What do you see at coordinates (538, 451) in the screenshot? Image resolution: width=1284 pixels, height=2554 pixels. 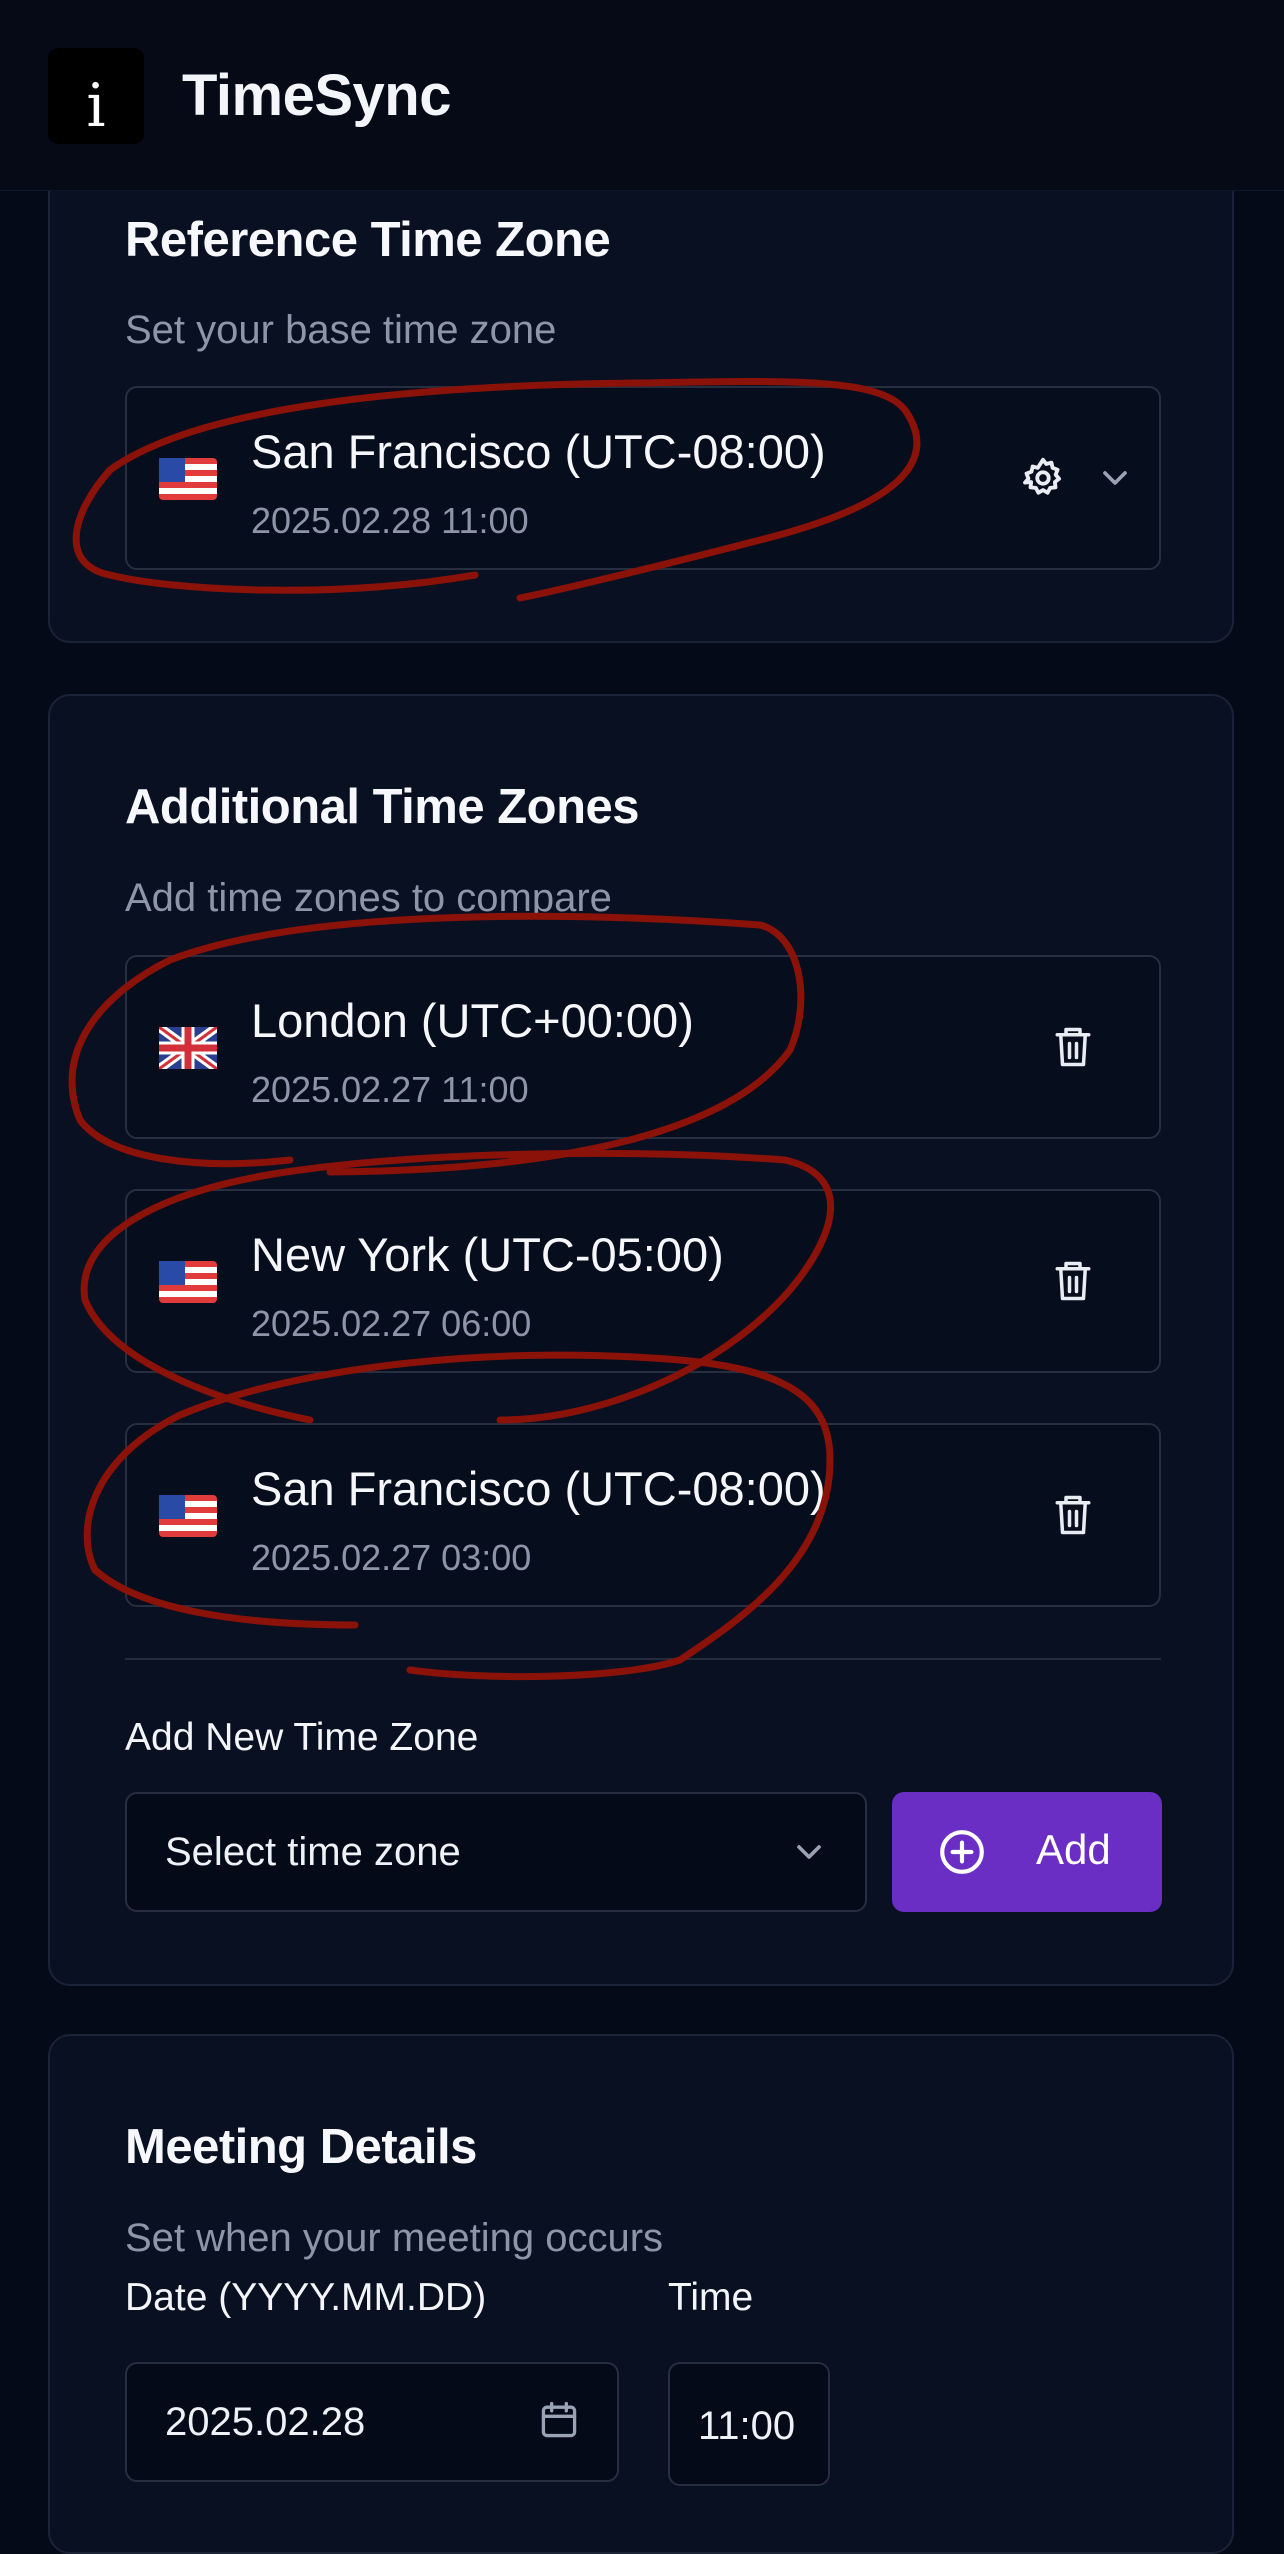 I see `reference-zone-name: San Francisco (UTC-08:00)` at bounding box center [538, 451].